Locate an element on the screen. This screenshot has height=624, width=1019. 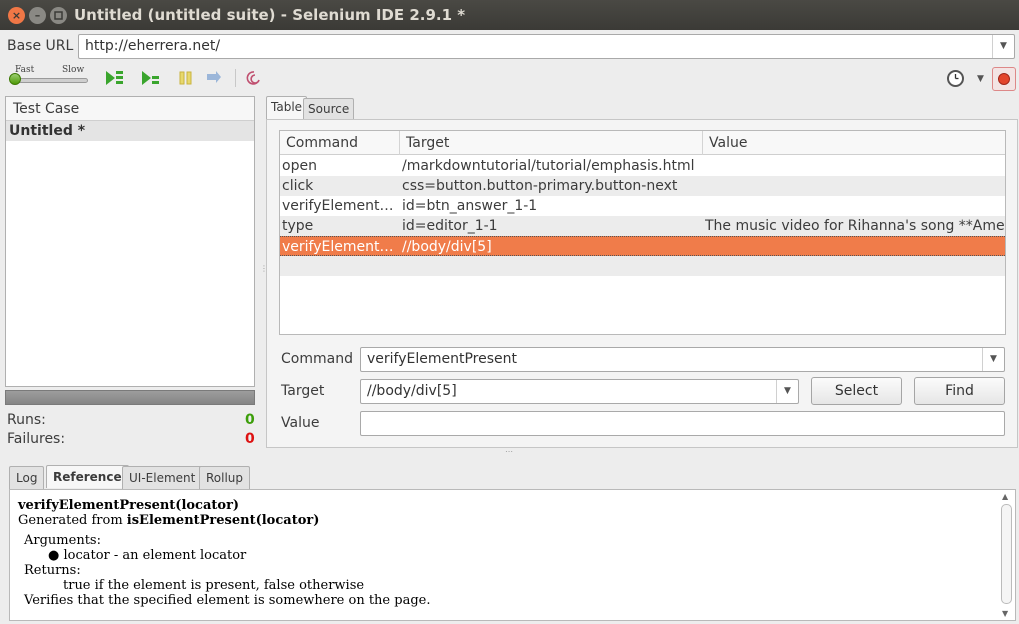
runs-count: 0 is located at coordinates (250, 420).